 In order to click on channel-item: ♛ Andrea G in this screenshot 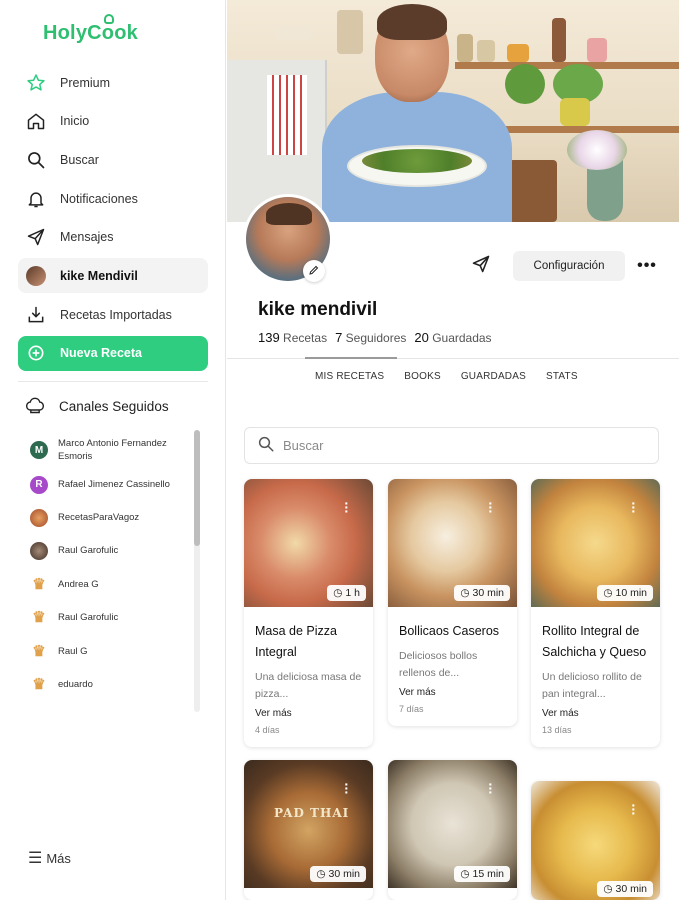, I will do `click(115, 584)`.